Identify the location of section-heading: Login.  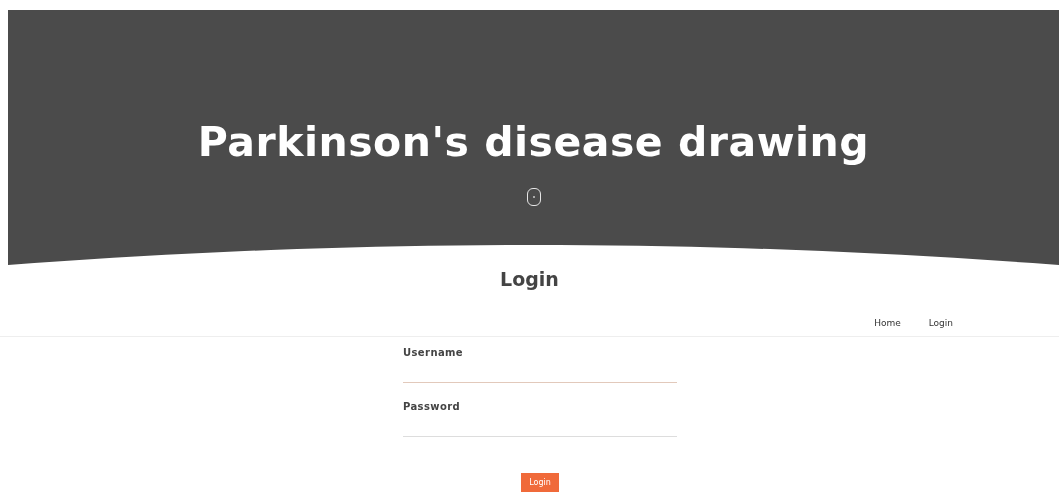
(529, 279).